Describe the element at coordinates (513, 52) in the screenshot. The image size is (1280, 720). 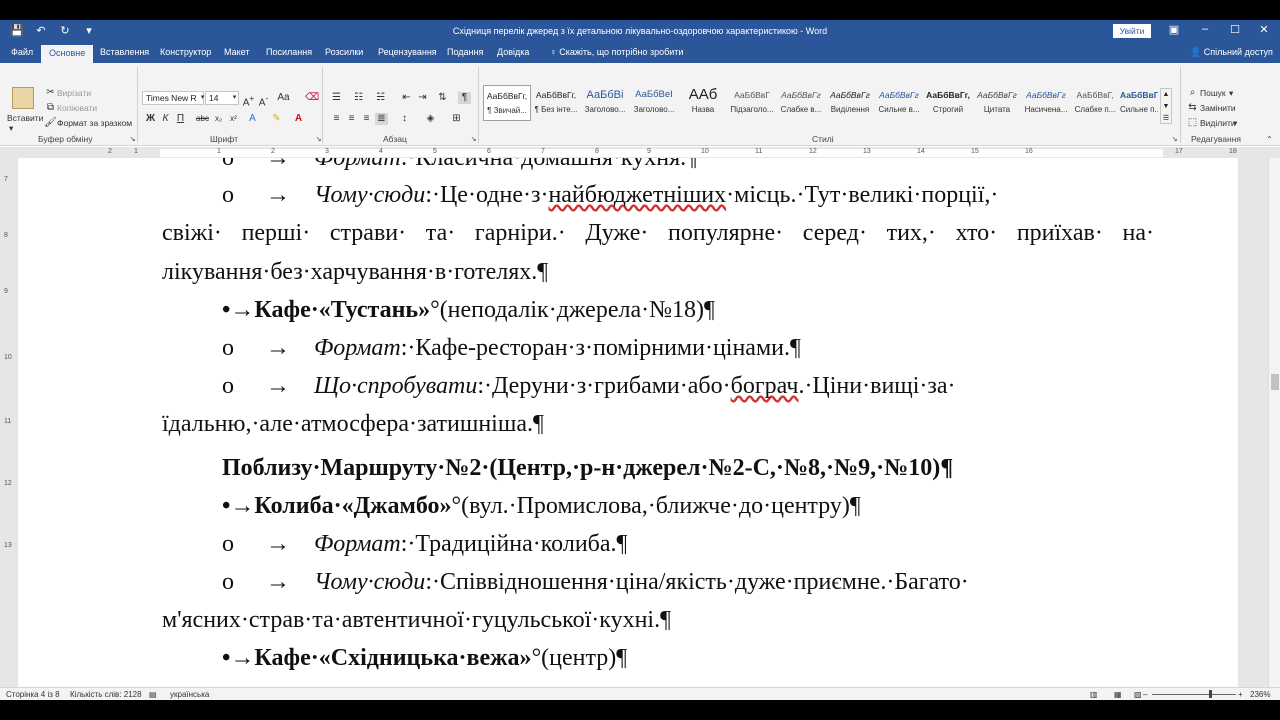
I see `tab-help: Довідка` at that location.